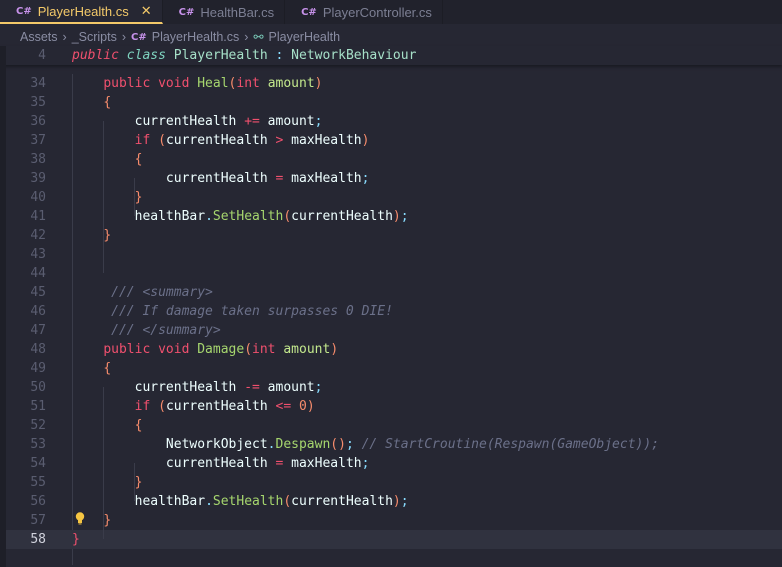 The width and height of the screenshot is (782, 567). I want to click on breadcrumb-item: PlayerHealth.cs, so click(196, 37).